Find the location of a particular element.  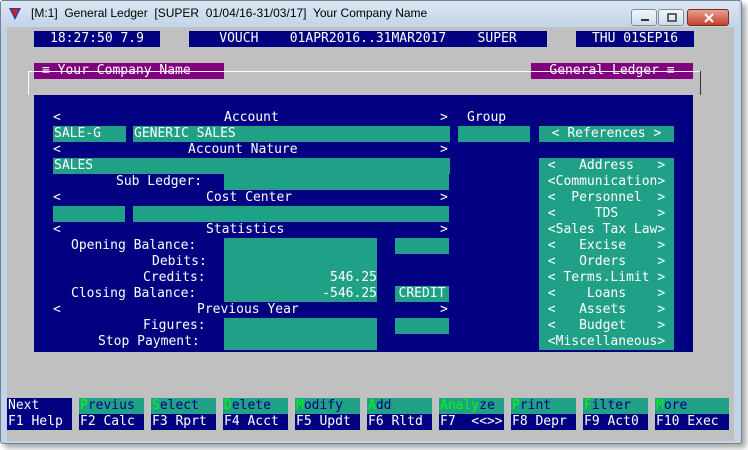

account-prev-arrow: < is located at coordinates (57, 118).